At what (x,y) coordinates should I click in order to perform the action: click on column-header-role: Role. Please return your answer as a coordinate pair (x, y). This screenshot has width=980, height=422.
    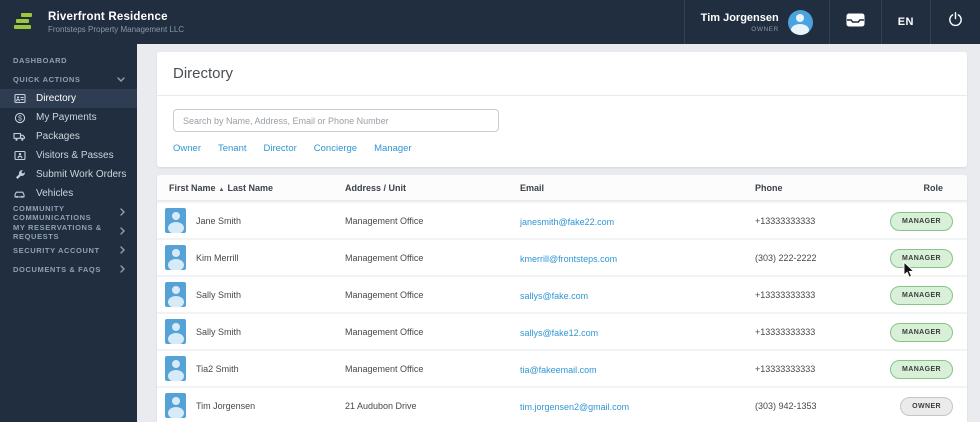
    Looking at the image, I should click on (921, 188).